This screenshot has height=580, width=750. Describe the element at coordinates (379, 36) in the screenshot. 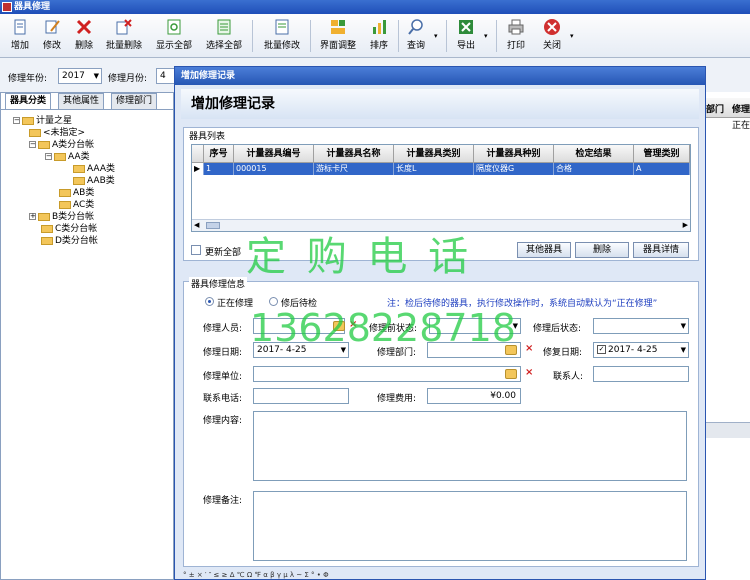

I see `sort-button: 排序` at that location.